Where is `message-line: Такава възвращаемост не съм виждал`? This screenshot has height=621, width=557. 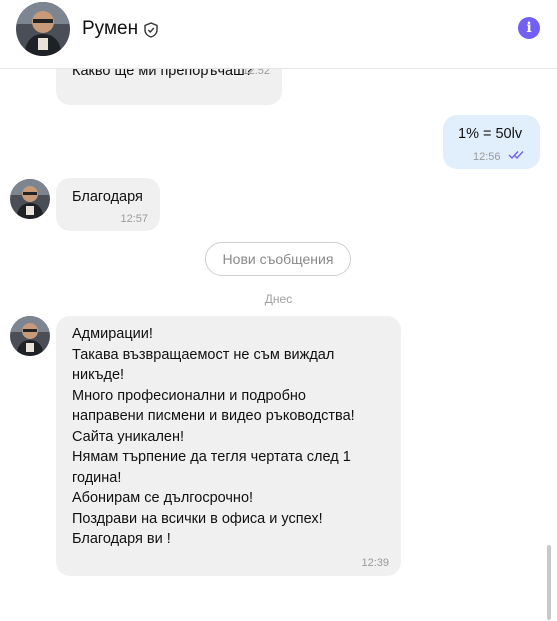
message-line: Такава възвращаемост не съм виждал is located at coordinates (203, 354).